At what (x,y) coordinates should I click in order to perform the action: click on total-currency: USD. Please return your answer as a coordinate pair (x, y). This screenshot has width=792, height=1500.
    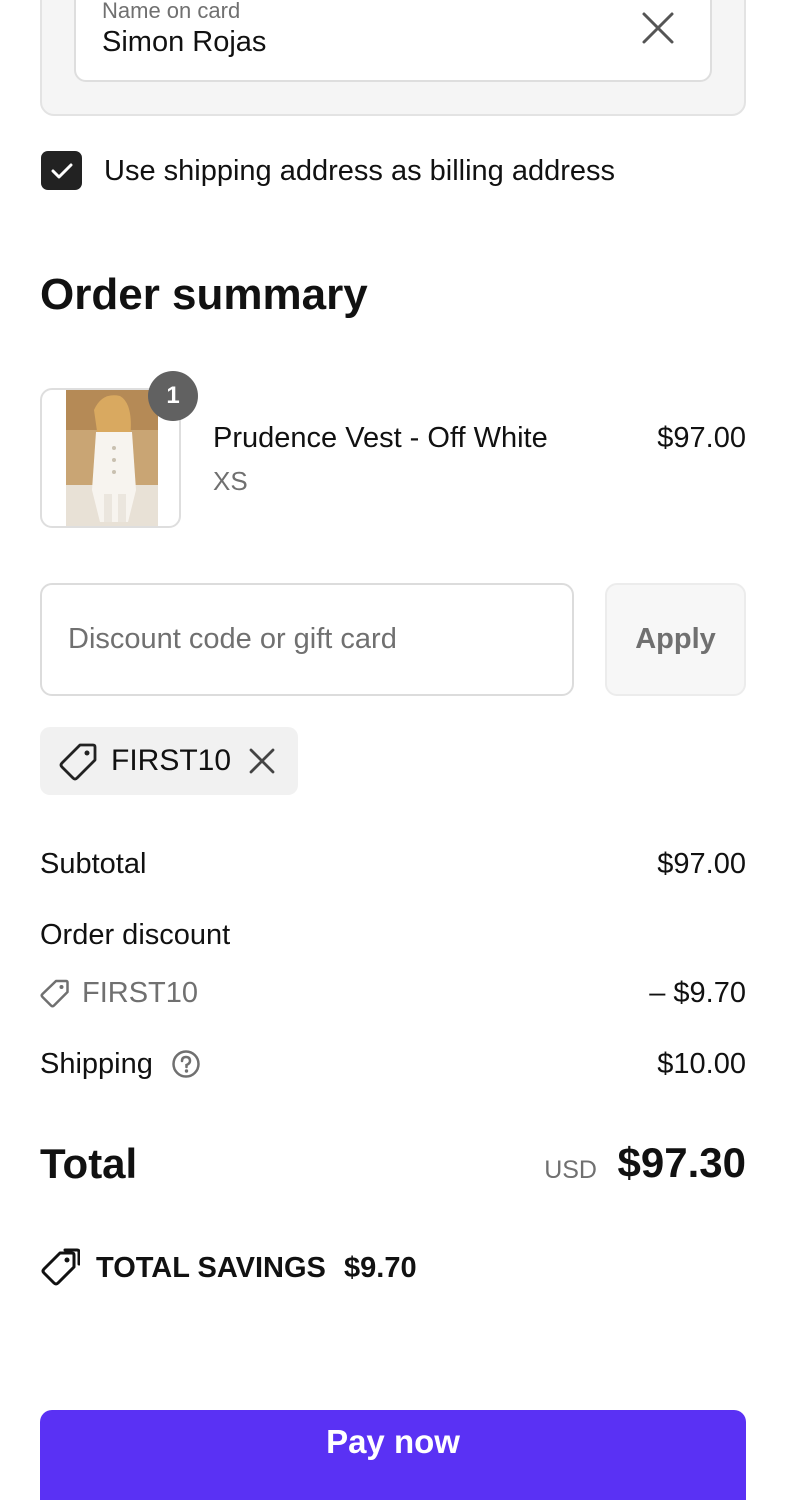
    Looking at the image, I should click on (570, 1170).